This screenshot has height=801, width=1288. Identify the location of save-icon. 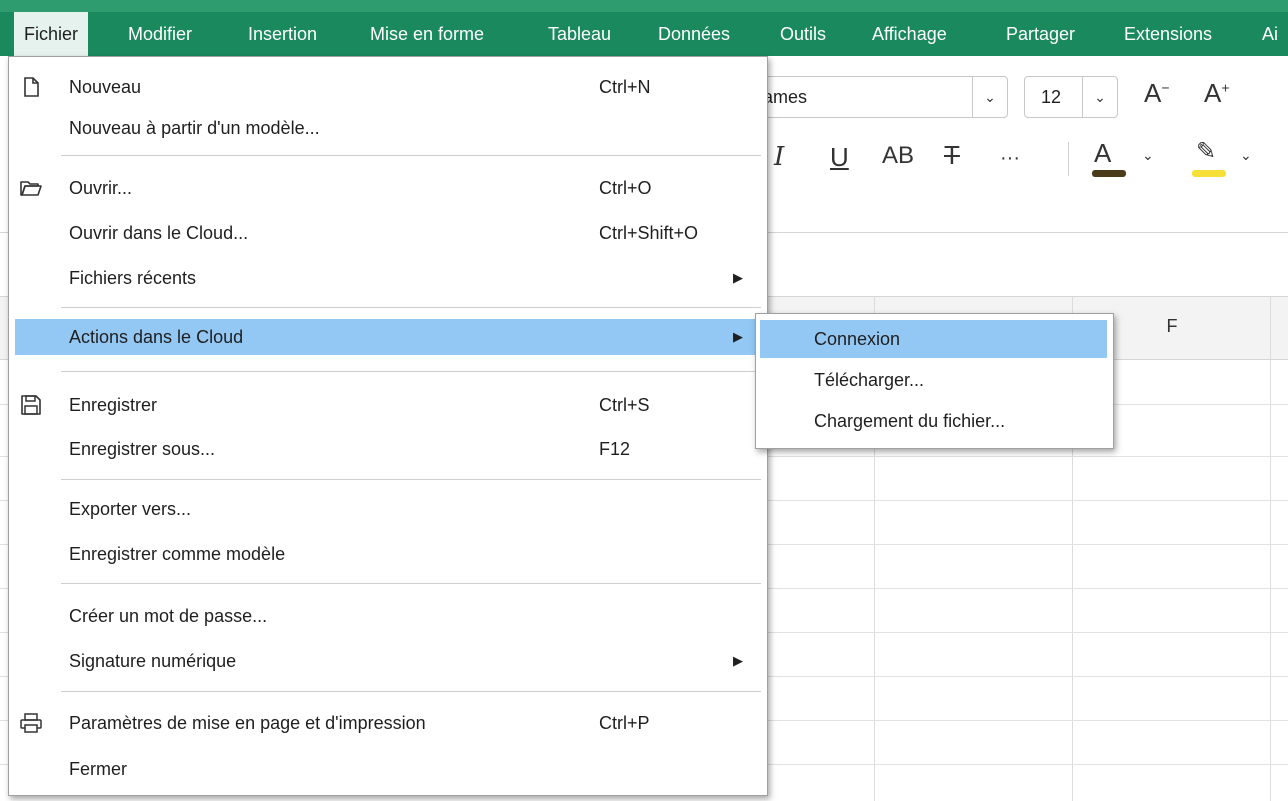
(31, 405).